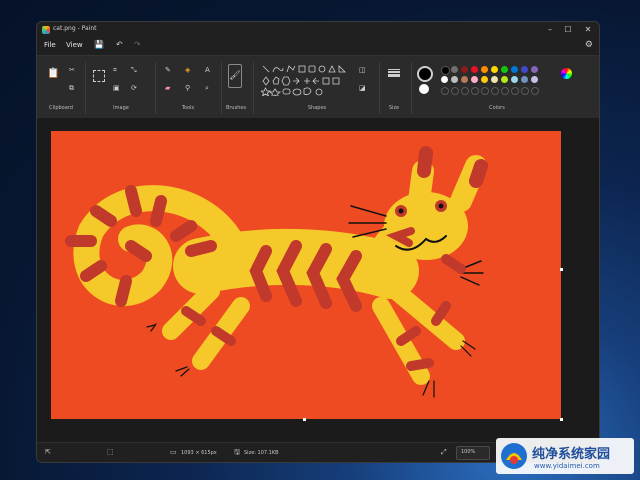 Image resolution: width=640 pixels, height=480 pixels. I want to click on zoom-level: 100%, so click(468, 452).